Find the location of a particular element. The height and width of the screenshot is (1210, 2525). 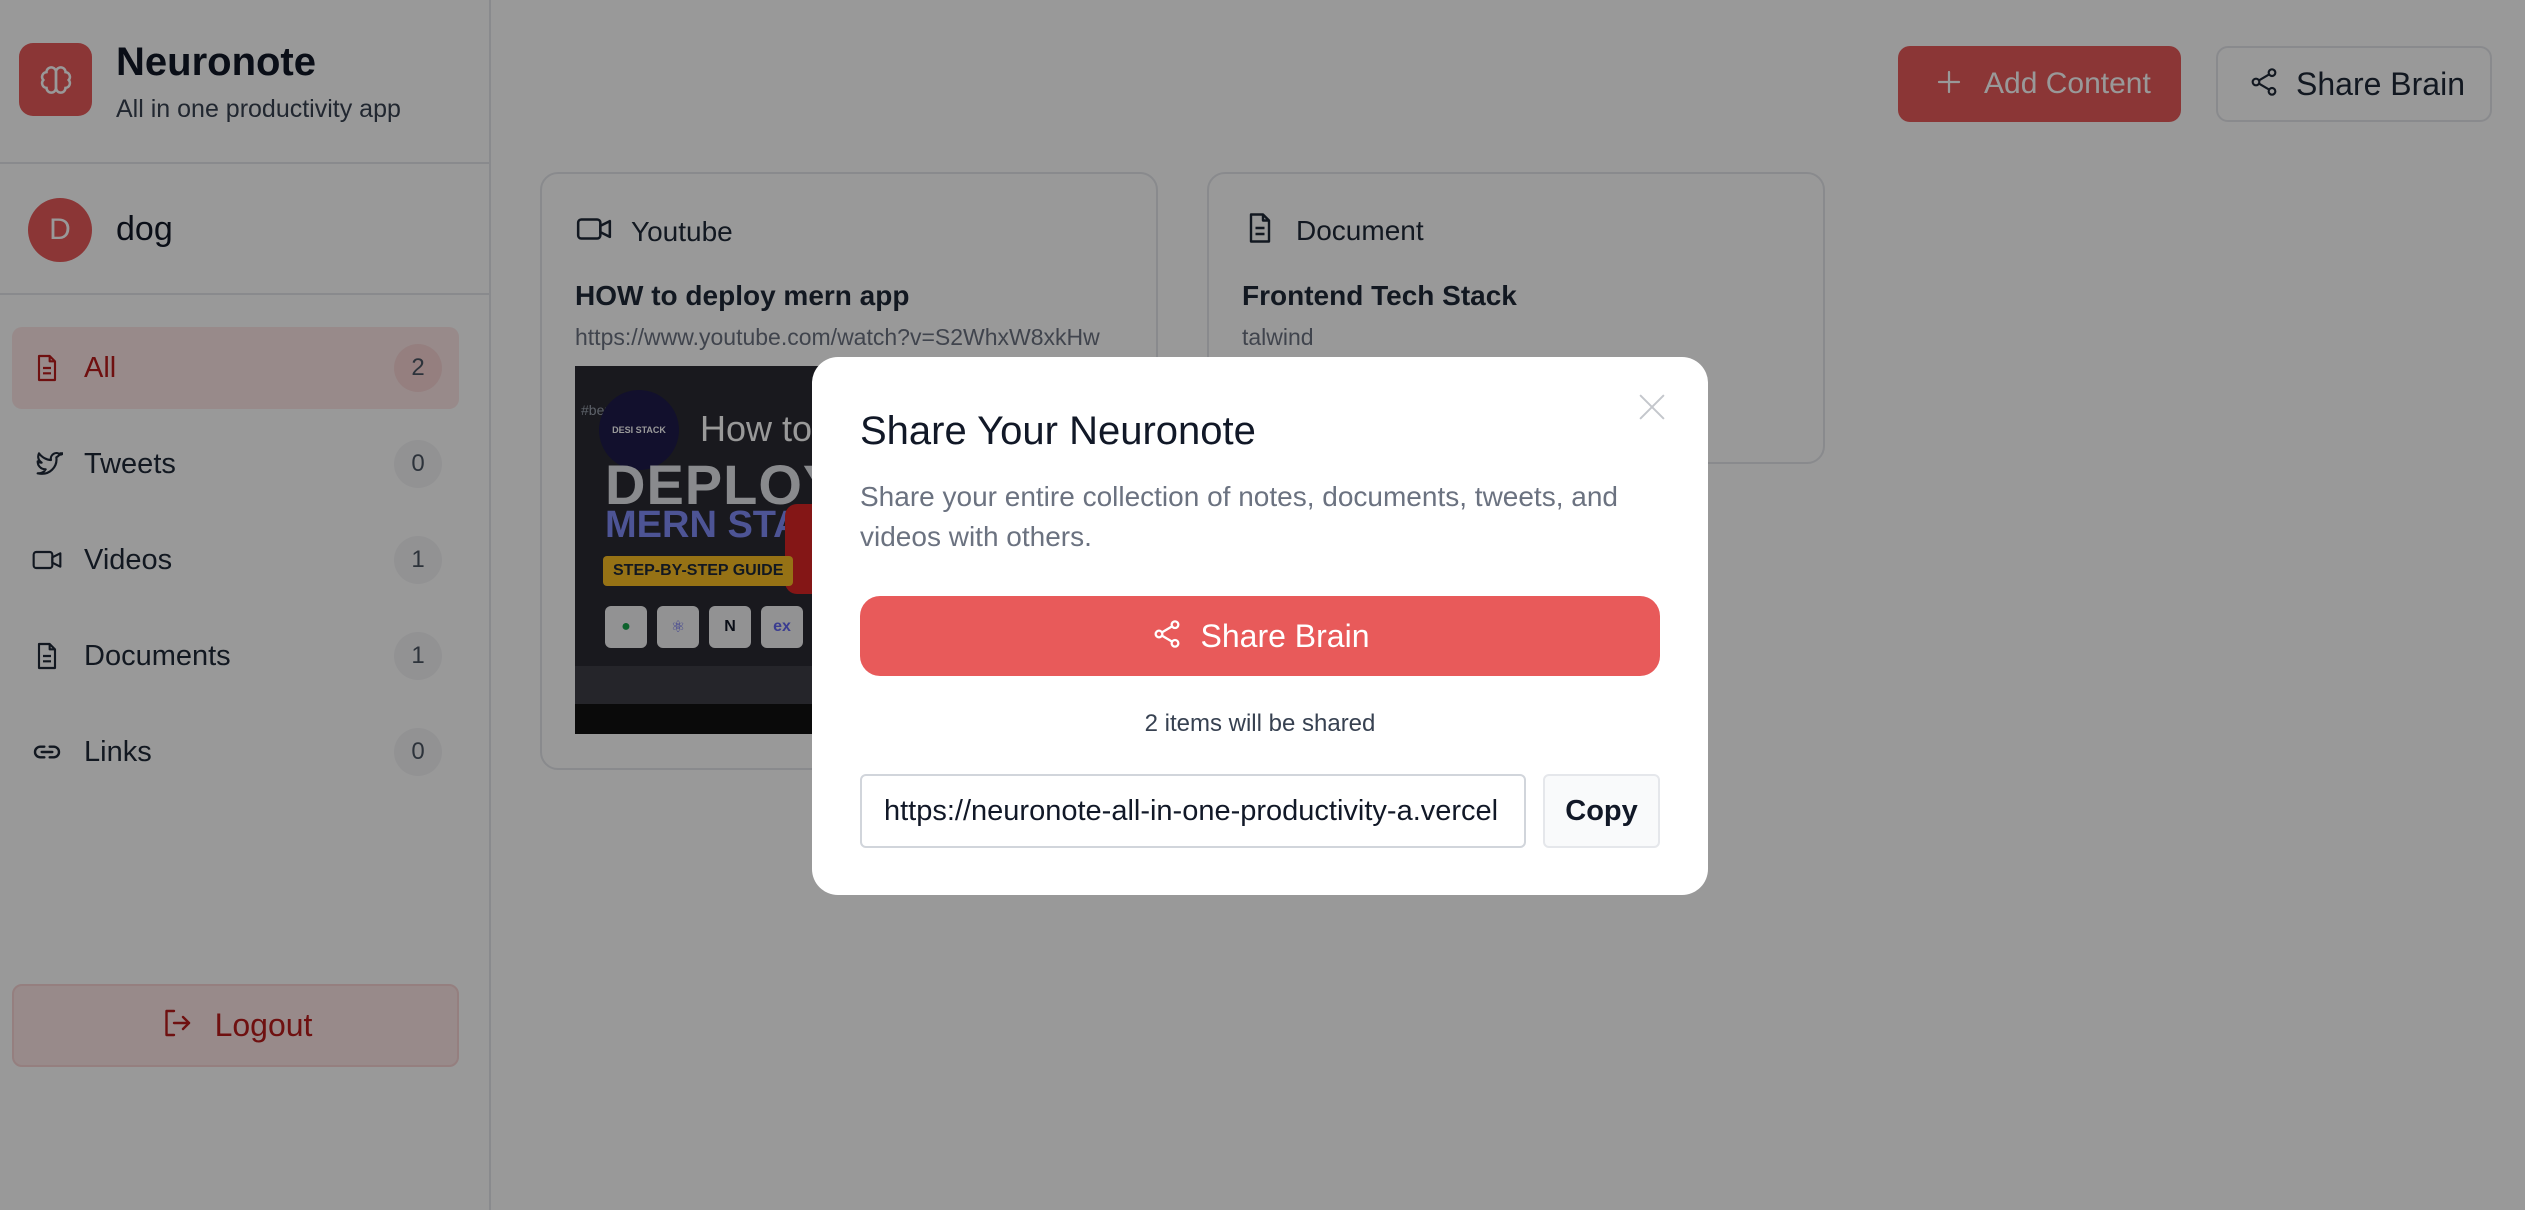

share-link-input is located at coordinates (1193, 811).